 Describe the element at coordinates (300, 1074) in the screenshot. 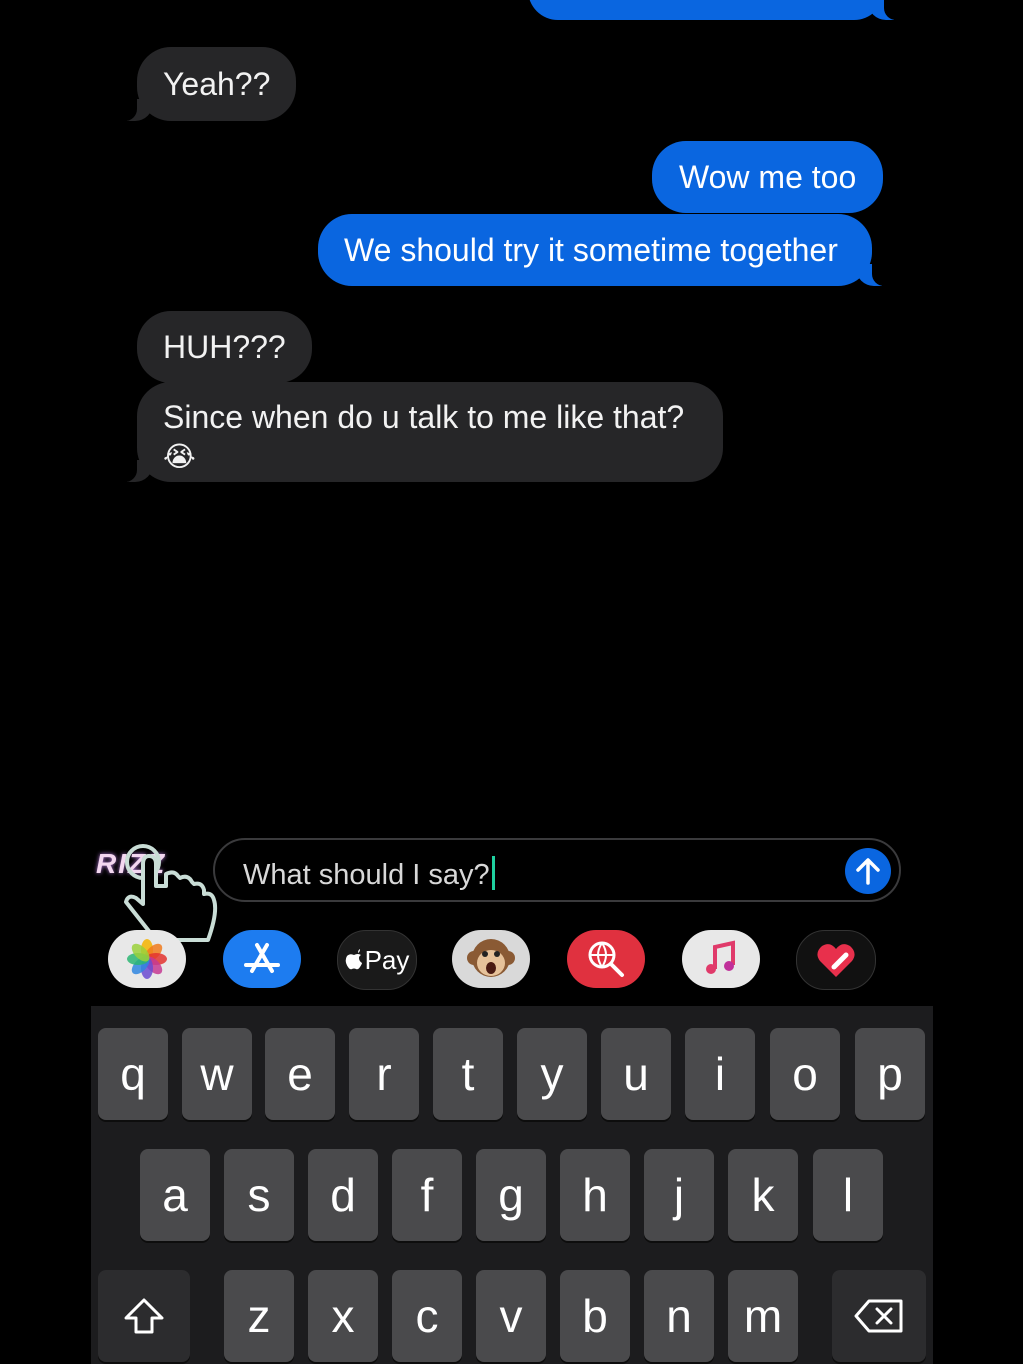

I see `key-e: e` at that location.